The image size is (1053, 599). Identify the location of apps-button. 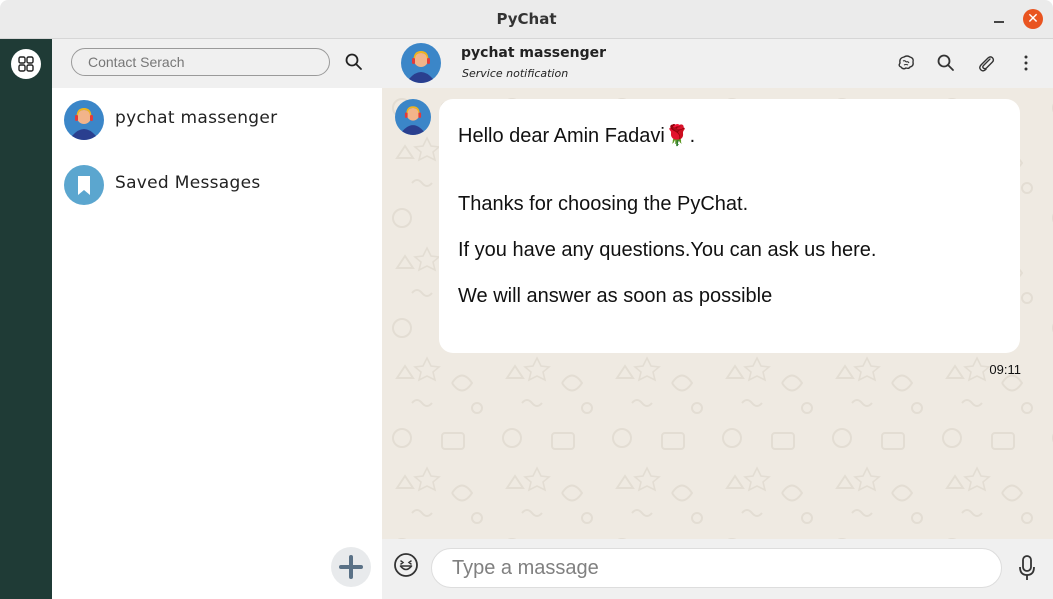
(26, 64).